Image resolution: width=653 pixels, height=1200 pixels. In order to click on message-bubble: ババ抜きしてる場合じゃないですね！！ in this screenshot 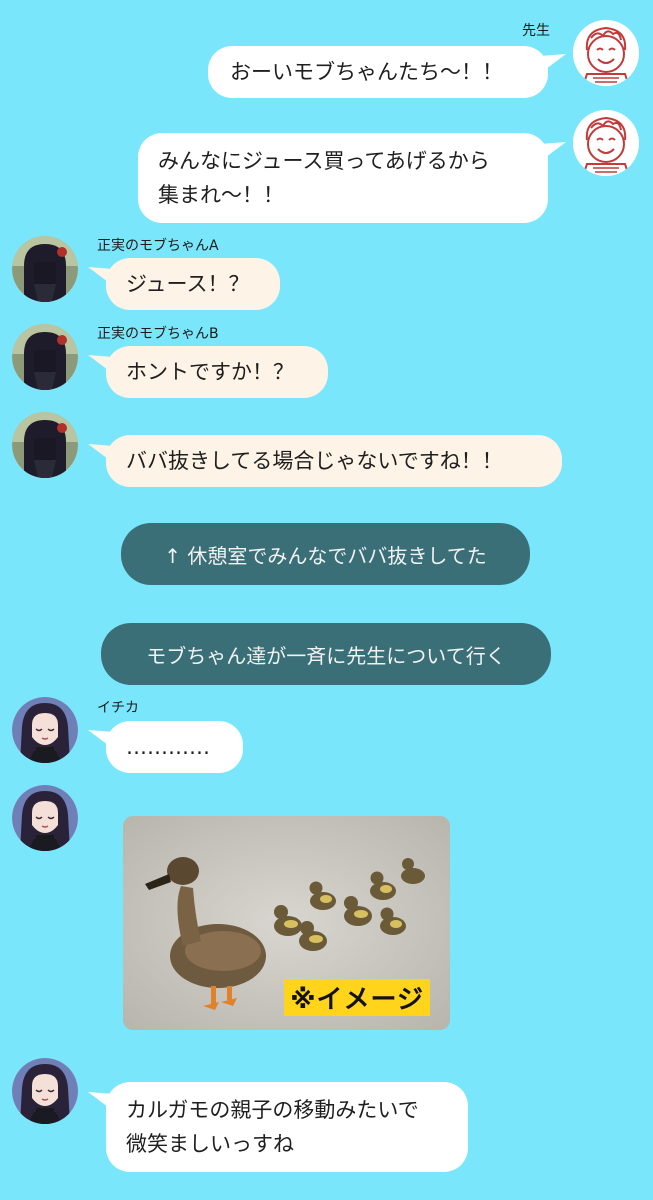, I will do `click(334, 461)`.